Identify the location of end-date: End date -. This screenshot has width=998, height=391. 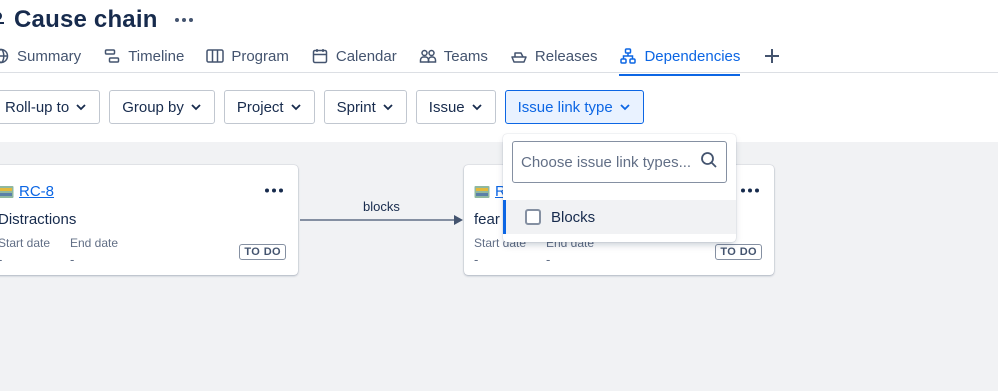
(94, 251).